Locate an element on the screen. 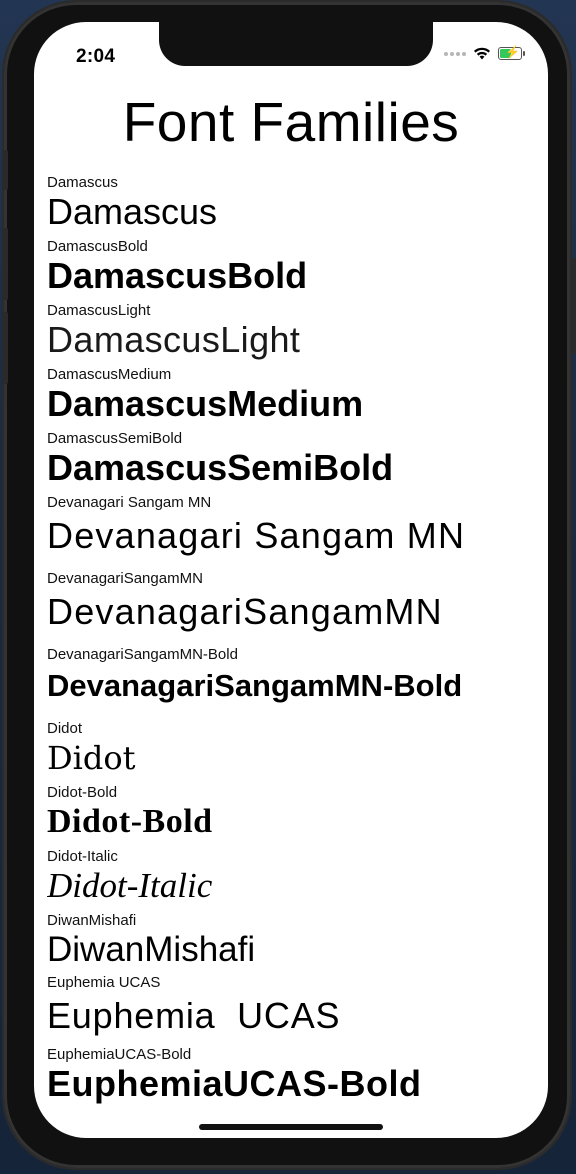  font-sample-text: DamascusBold is located at coordinates (177, 275).